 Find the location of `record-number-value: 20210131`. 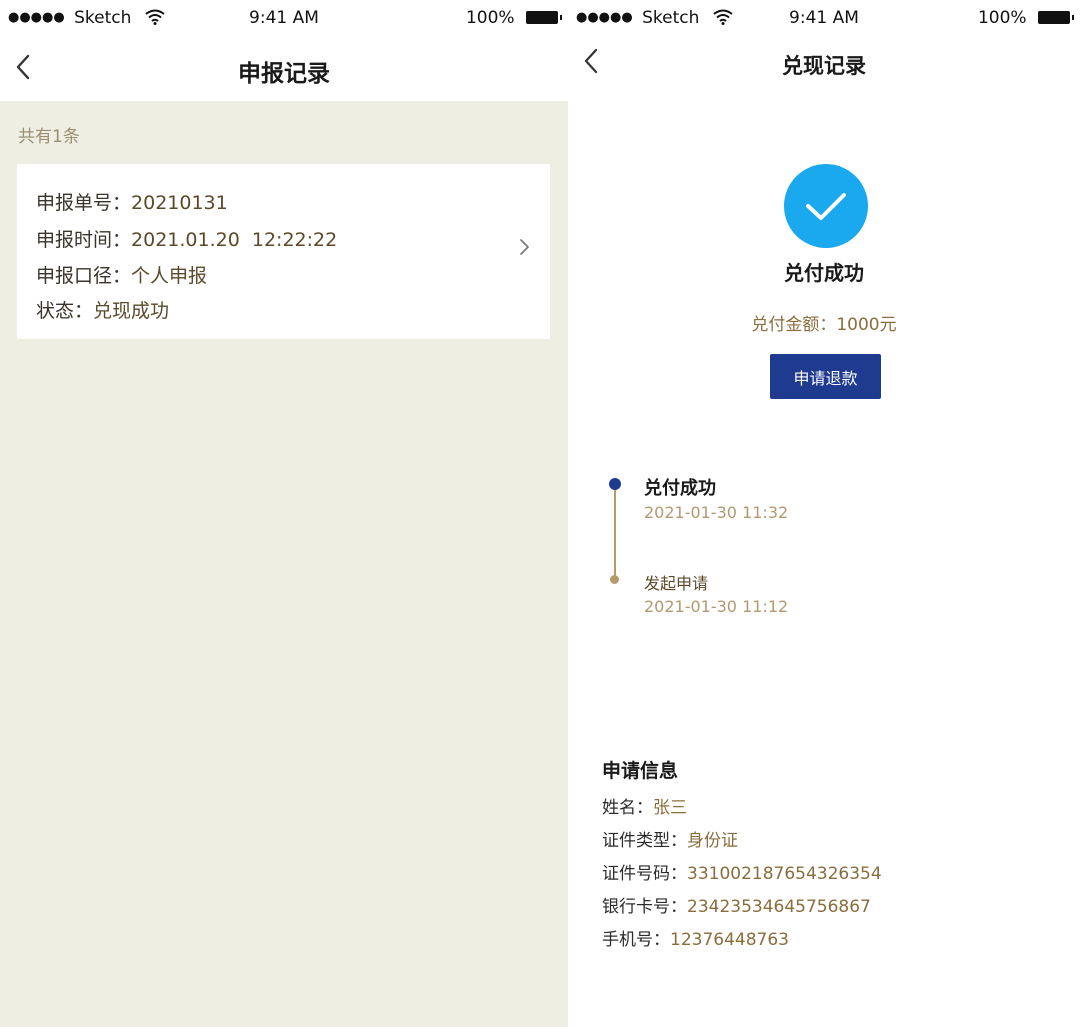

record-number-value: 20210131 is located at coordinates (179, 203).